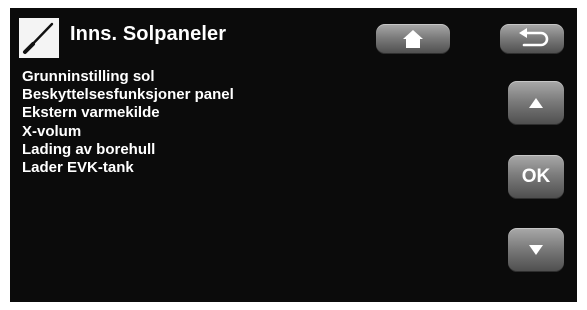 This screenshot has width=587, height=310. I want to click on scroll-up-button, so click(536, 103).